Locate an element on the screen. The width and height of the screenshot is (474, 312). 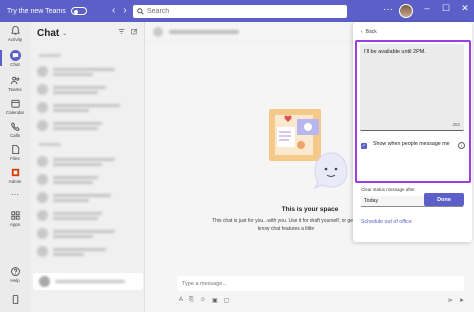
chat-icon is located at coordinates (15, 55).